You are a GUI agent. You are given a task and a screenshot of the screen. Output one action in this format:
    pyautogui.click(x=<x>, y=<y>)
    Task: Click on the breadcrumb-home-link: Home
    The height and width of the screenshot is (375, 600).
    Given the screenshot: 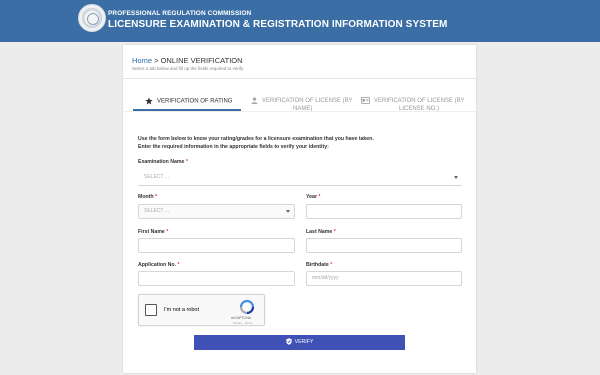 What is the action you would take?
    pyautogui.click(x=142, y=60)
    